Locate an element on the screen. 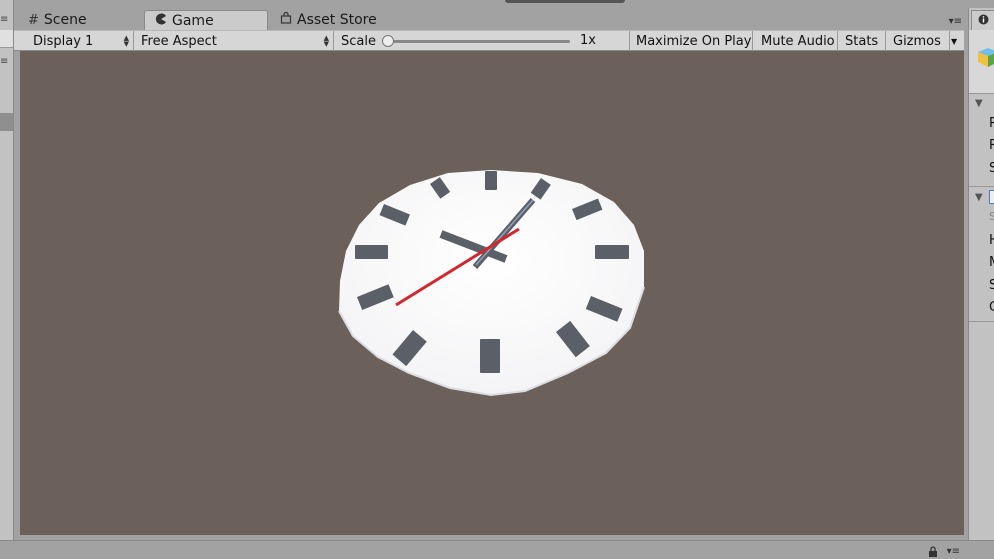  inspector-row-h: H is located at coordinates (991, 240).